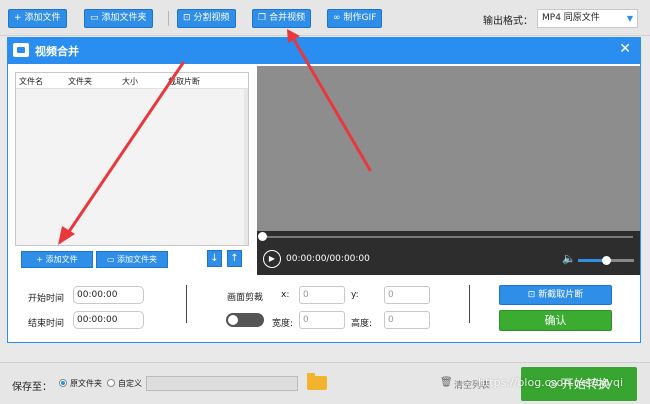  I want to click on source-folder-radio, so click(63, 383).